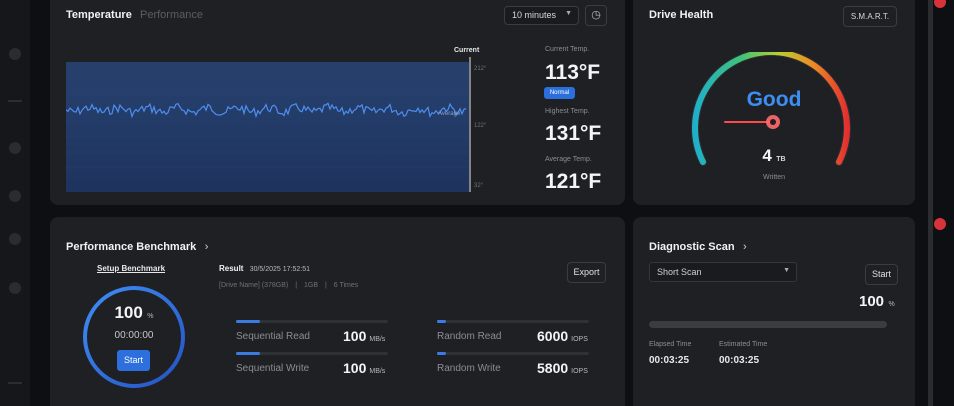 This screenshot has height=406, width=954. What do you see at coordinates (579, 339) in the screenshot?
I see `random-read-unit: IOPS` at bounding box center [579, 339].